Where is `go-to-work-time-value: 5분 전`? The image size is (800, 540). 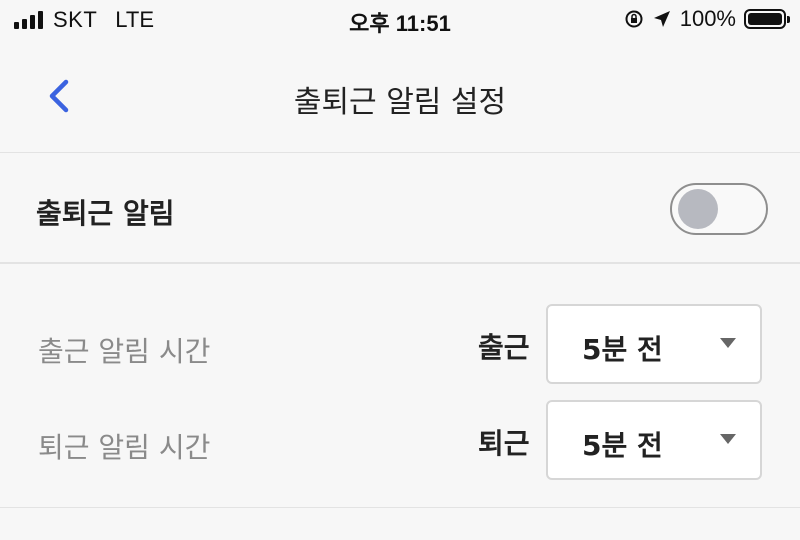
go-to-work-time-value: 5분 전 is located at coordinates (622, 349).